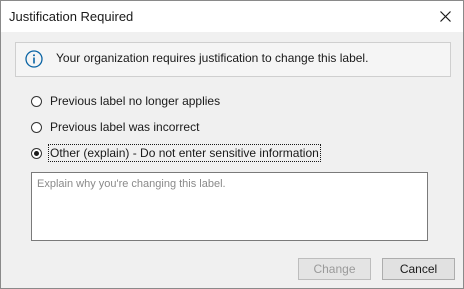 The height and width of the screenshot is (289, 464). What do you see at coordinates (36, 153) in the screenshot?
I see `radio-other-explain` at bounding box center [36, 153].